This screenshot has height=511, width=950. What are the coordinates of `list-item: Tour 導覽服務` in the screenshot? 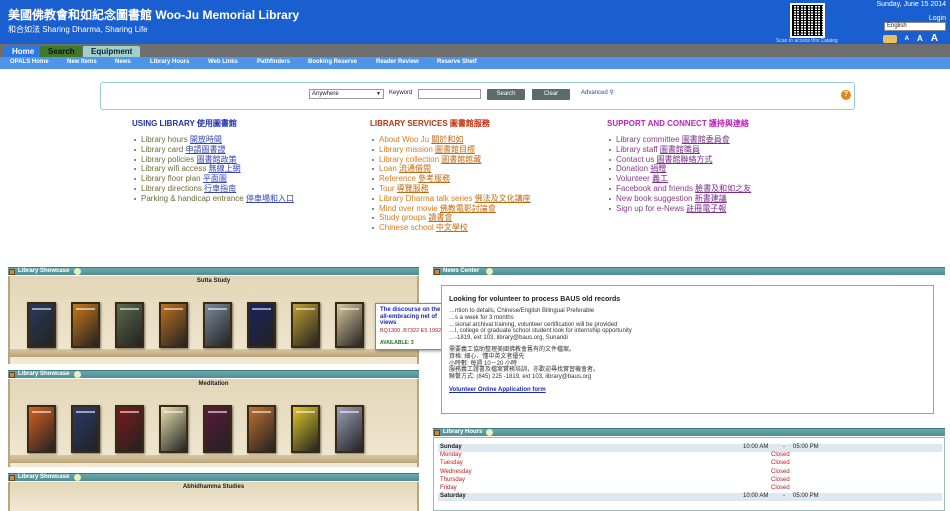 It's located at (451, 189).